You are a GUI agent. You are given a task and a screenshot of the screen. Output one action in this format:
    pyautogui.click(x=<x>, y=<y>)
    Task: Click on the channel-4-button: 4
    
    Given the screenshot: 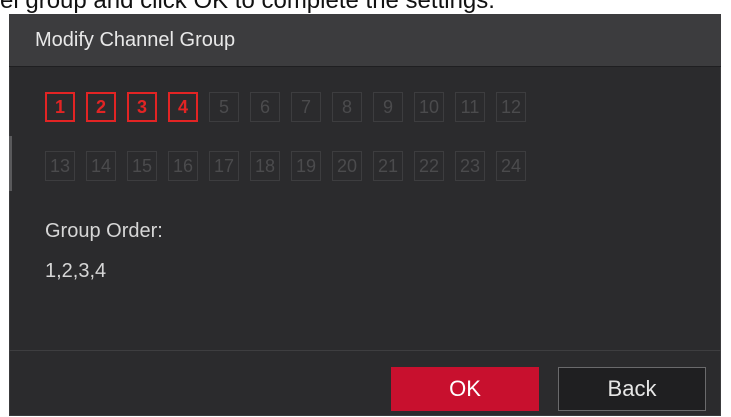 What is the action you would take?
    pyautogui.click(x=183, y=107)
    